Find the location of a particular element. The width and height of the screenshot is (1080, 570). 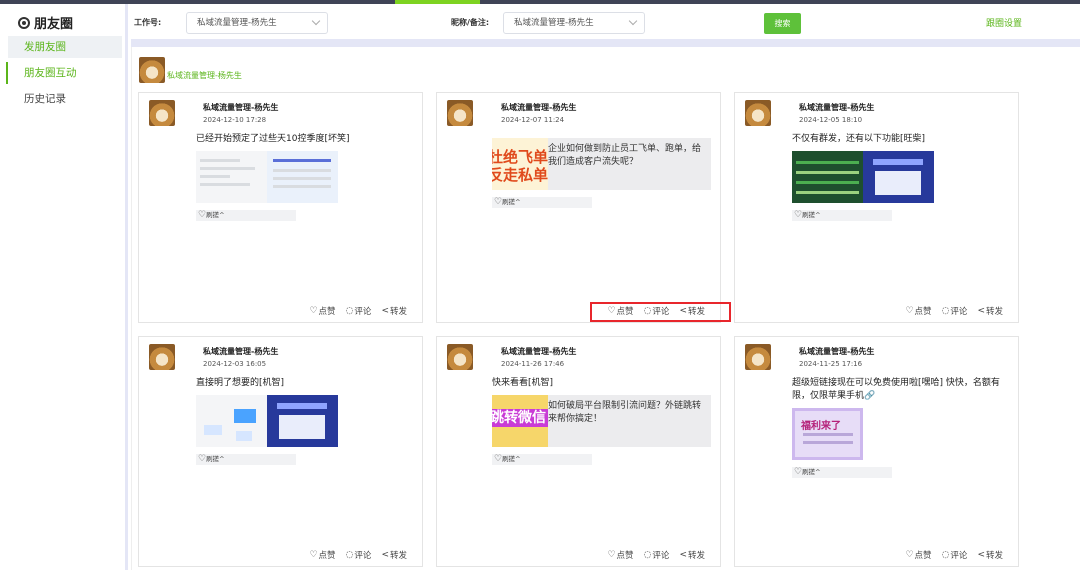

link-thumbnail: 跳转微信 is located at coordinates (520, 421).